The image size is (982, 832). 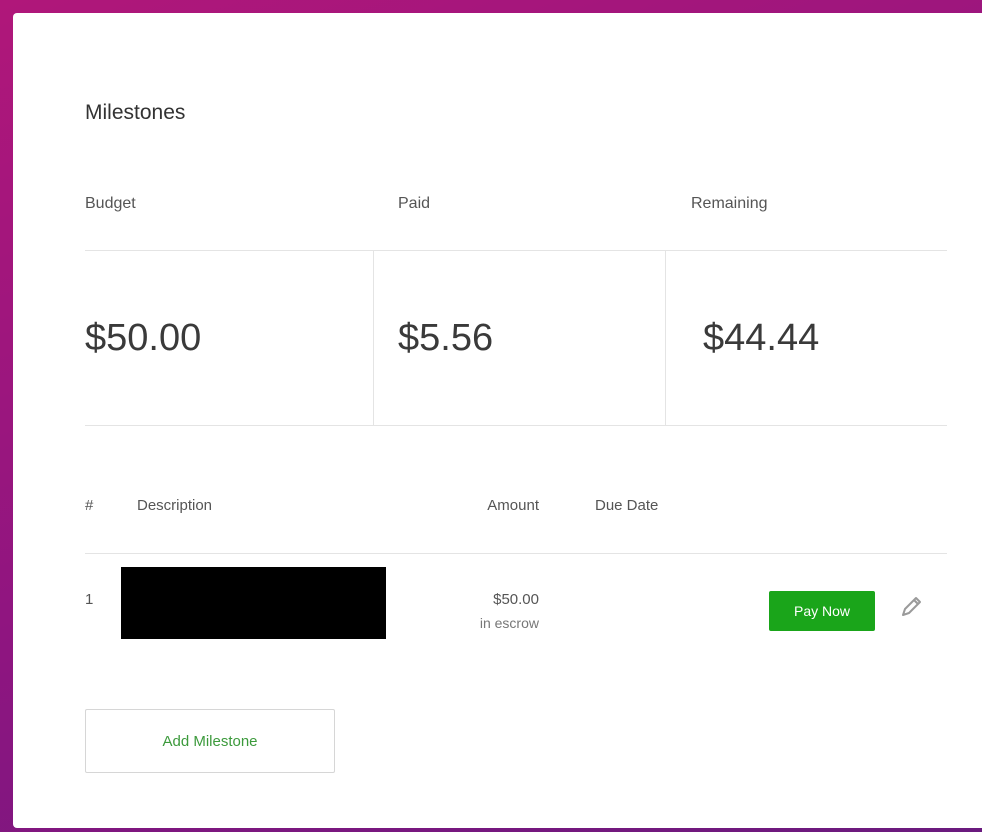 What do you see at coordinates (509, 623) in the screenshot?
I see `row-status: in escrow` at bounding box center [509, 623].